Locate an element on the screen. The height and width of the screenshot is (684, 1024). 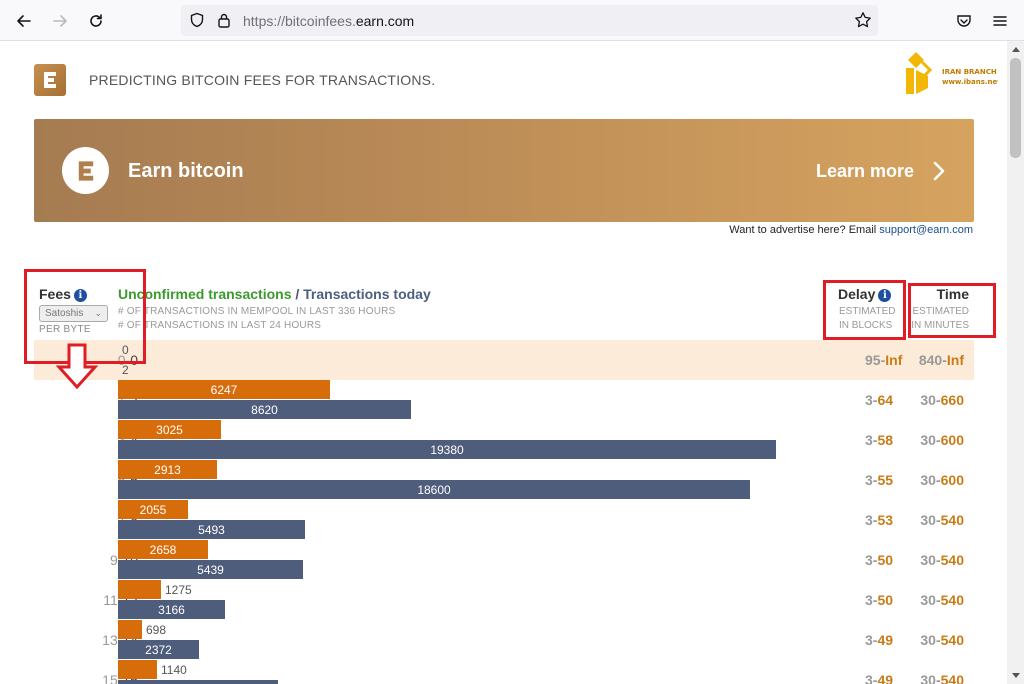
url-text: https://bitcoinfees.earn.com is located at coordinates (328, 21).